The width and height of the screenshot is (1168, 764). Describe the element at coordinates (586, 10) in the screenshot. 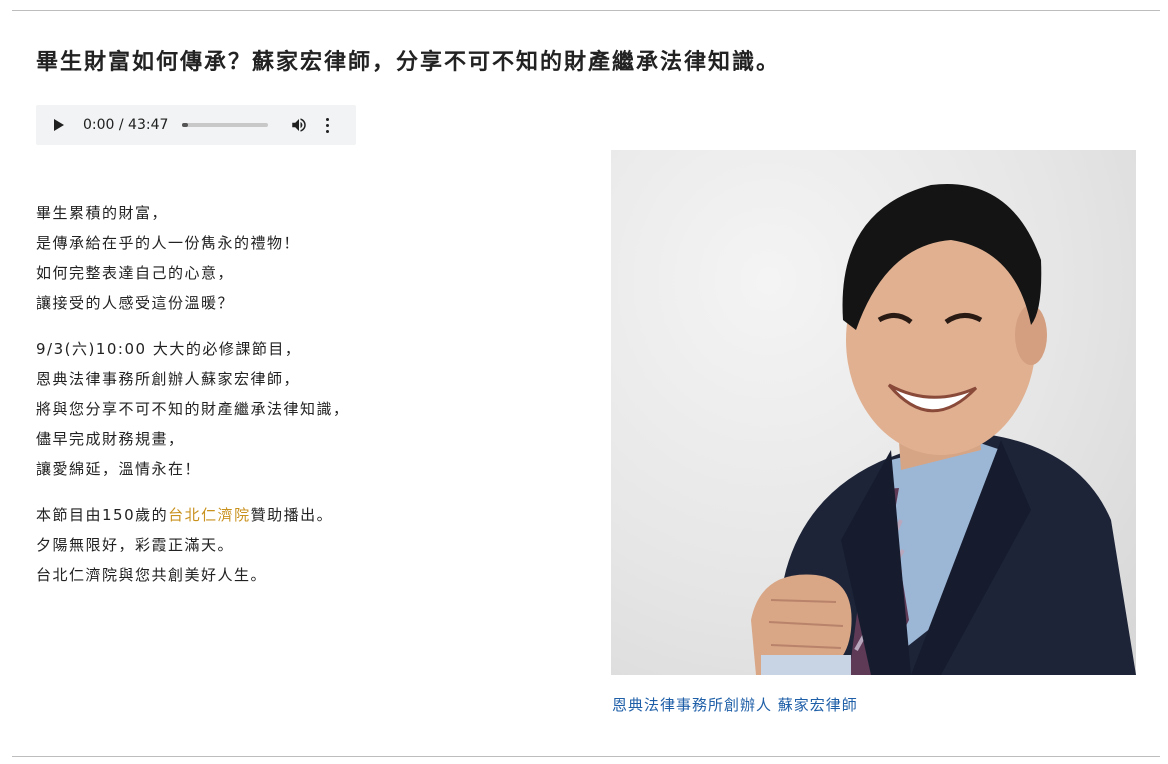

I see `top-divider` at that location.